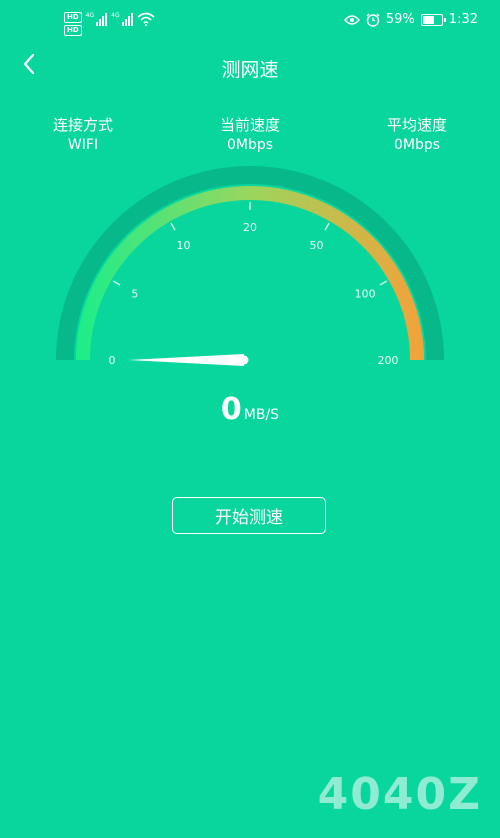 The image size is (500, 838). What do you see at coordinates (134, 294) in the screenshot?
I see `gauge-tick-label: 5` at bounding box center [134, 294].